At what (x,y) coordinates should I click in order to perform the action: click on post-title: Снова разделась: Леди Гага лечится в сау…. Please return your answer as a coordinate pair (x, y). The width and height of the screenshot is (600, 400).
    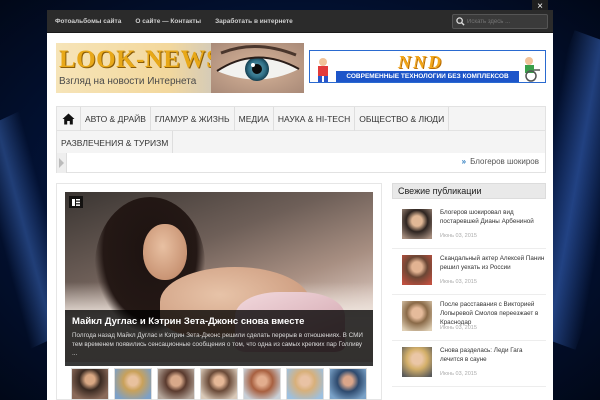
    Looking at the image, I should click on (492, 355).